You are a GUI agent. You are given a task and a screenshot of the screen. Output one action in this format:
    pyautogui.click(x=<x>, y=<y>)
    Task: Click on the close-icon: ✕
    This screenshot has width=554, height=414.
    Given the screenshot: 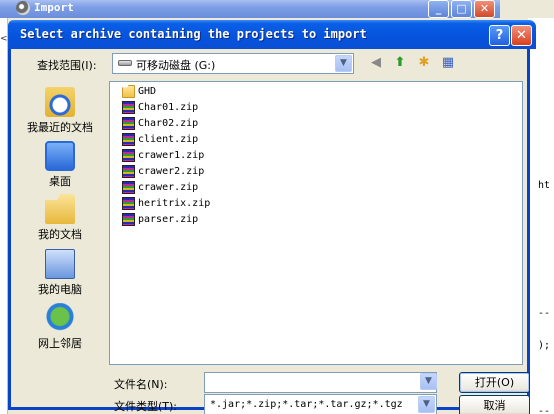 What is the action you would take?
    pyautogui.click(x=484, y=9)
    